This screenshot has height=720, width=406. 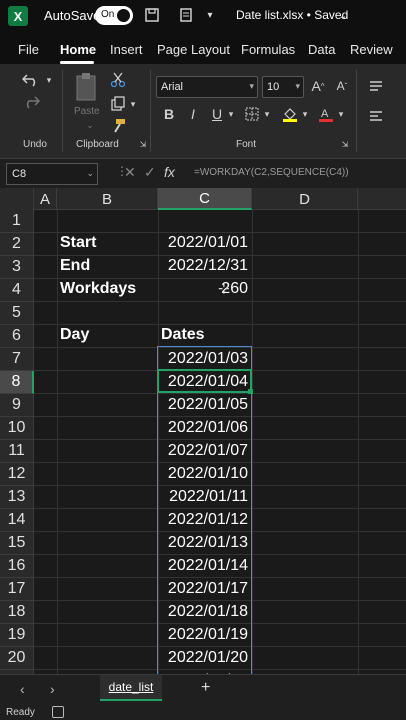 I want to click on borders-icon, so click(x=252, y=114).